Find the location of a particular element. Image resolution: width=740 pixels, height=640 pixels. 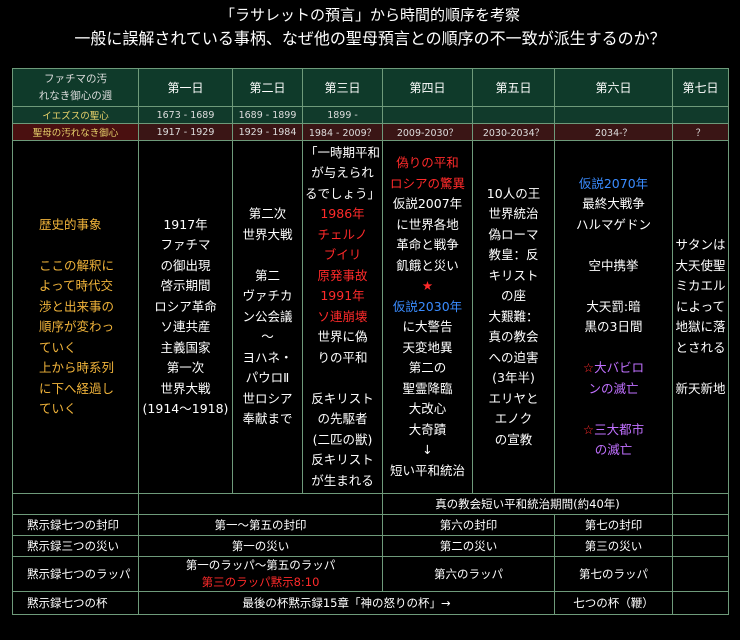

text-line: 上から時系列 is located at coordinates (77, 367).